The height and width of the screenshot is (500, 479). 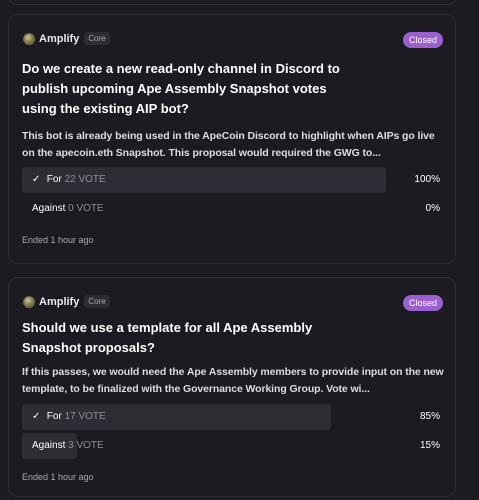 What do you see at coordinates (429, 445) in the screenshot?
I see `choice-percent: 15%` at bounding box center [429, 445].